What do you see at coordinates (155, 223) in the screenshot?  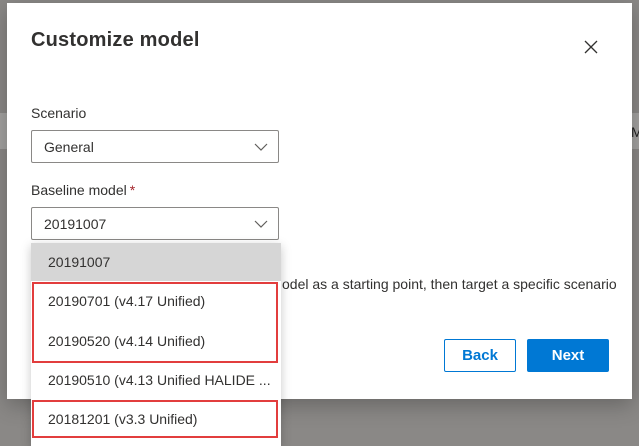 I see `baseline-model-dropdown: 20191007` at bounding box center [155, 223].